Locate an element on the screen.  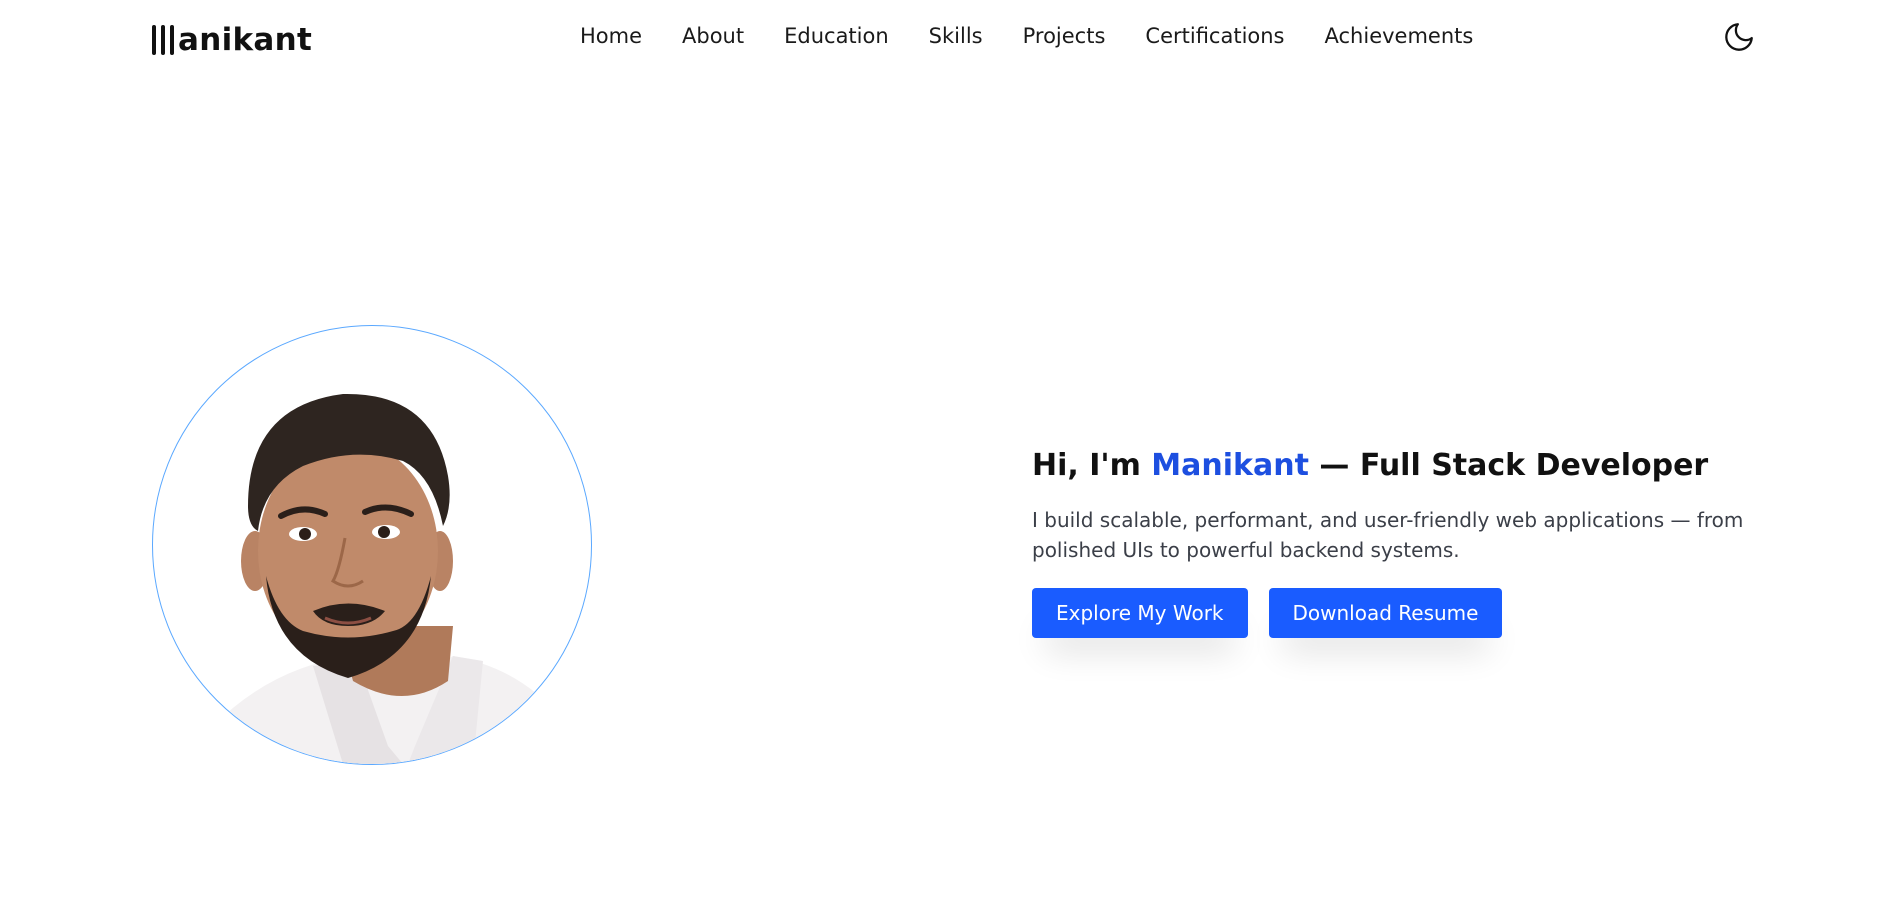
hero-heading: Hi, I'm Manikant — Full Stack Developer is located at coordinates (1412, 465).